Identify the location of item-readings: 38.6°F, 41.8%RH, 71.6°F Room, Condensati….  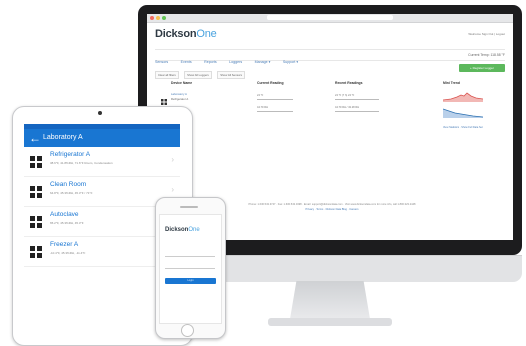
(81, 163).